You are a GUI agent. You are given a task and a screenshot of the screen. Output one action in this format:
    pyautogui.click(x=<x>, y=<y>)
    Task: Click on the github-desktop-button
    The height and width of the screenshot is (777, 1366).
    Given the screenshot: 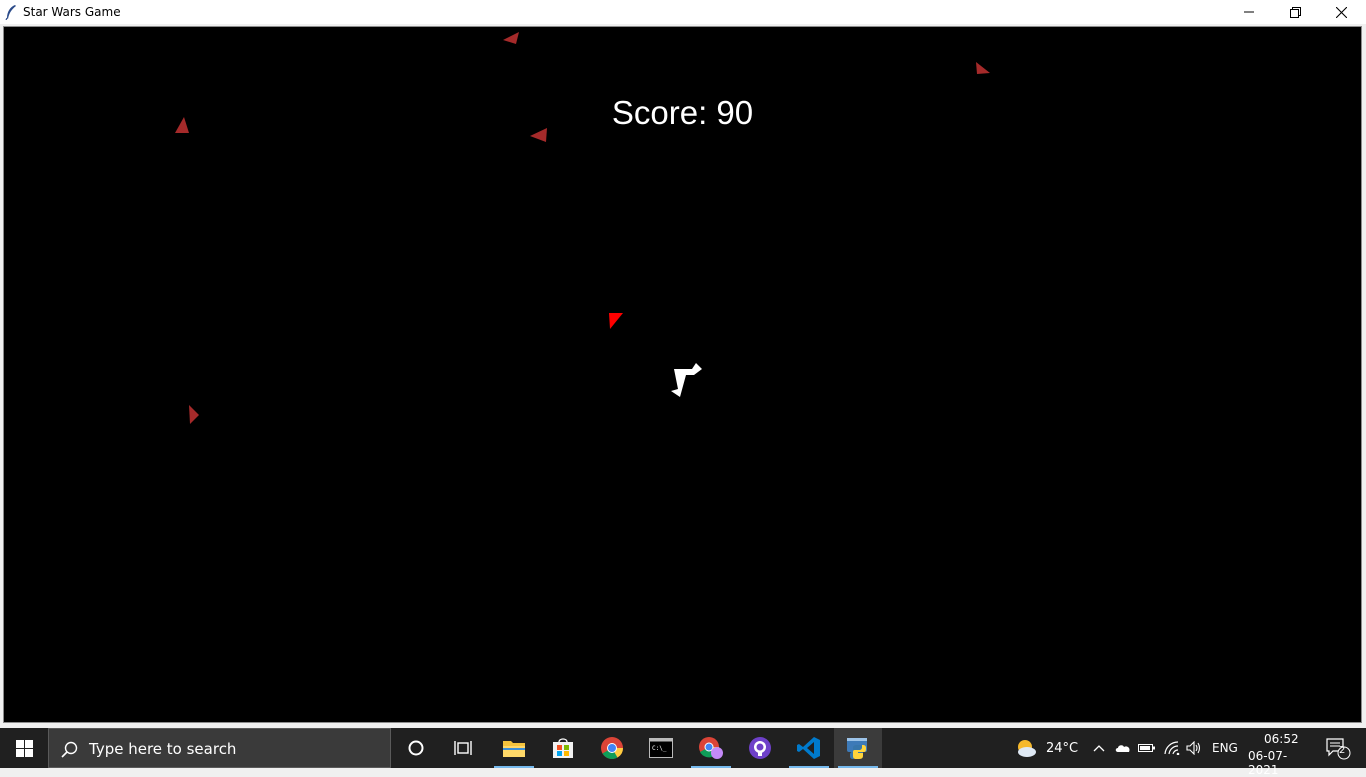 What is the action you would take?
    pyautogui.click(x=760, y=748)
    